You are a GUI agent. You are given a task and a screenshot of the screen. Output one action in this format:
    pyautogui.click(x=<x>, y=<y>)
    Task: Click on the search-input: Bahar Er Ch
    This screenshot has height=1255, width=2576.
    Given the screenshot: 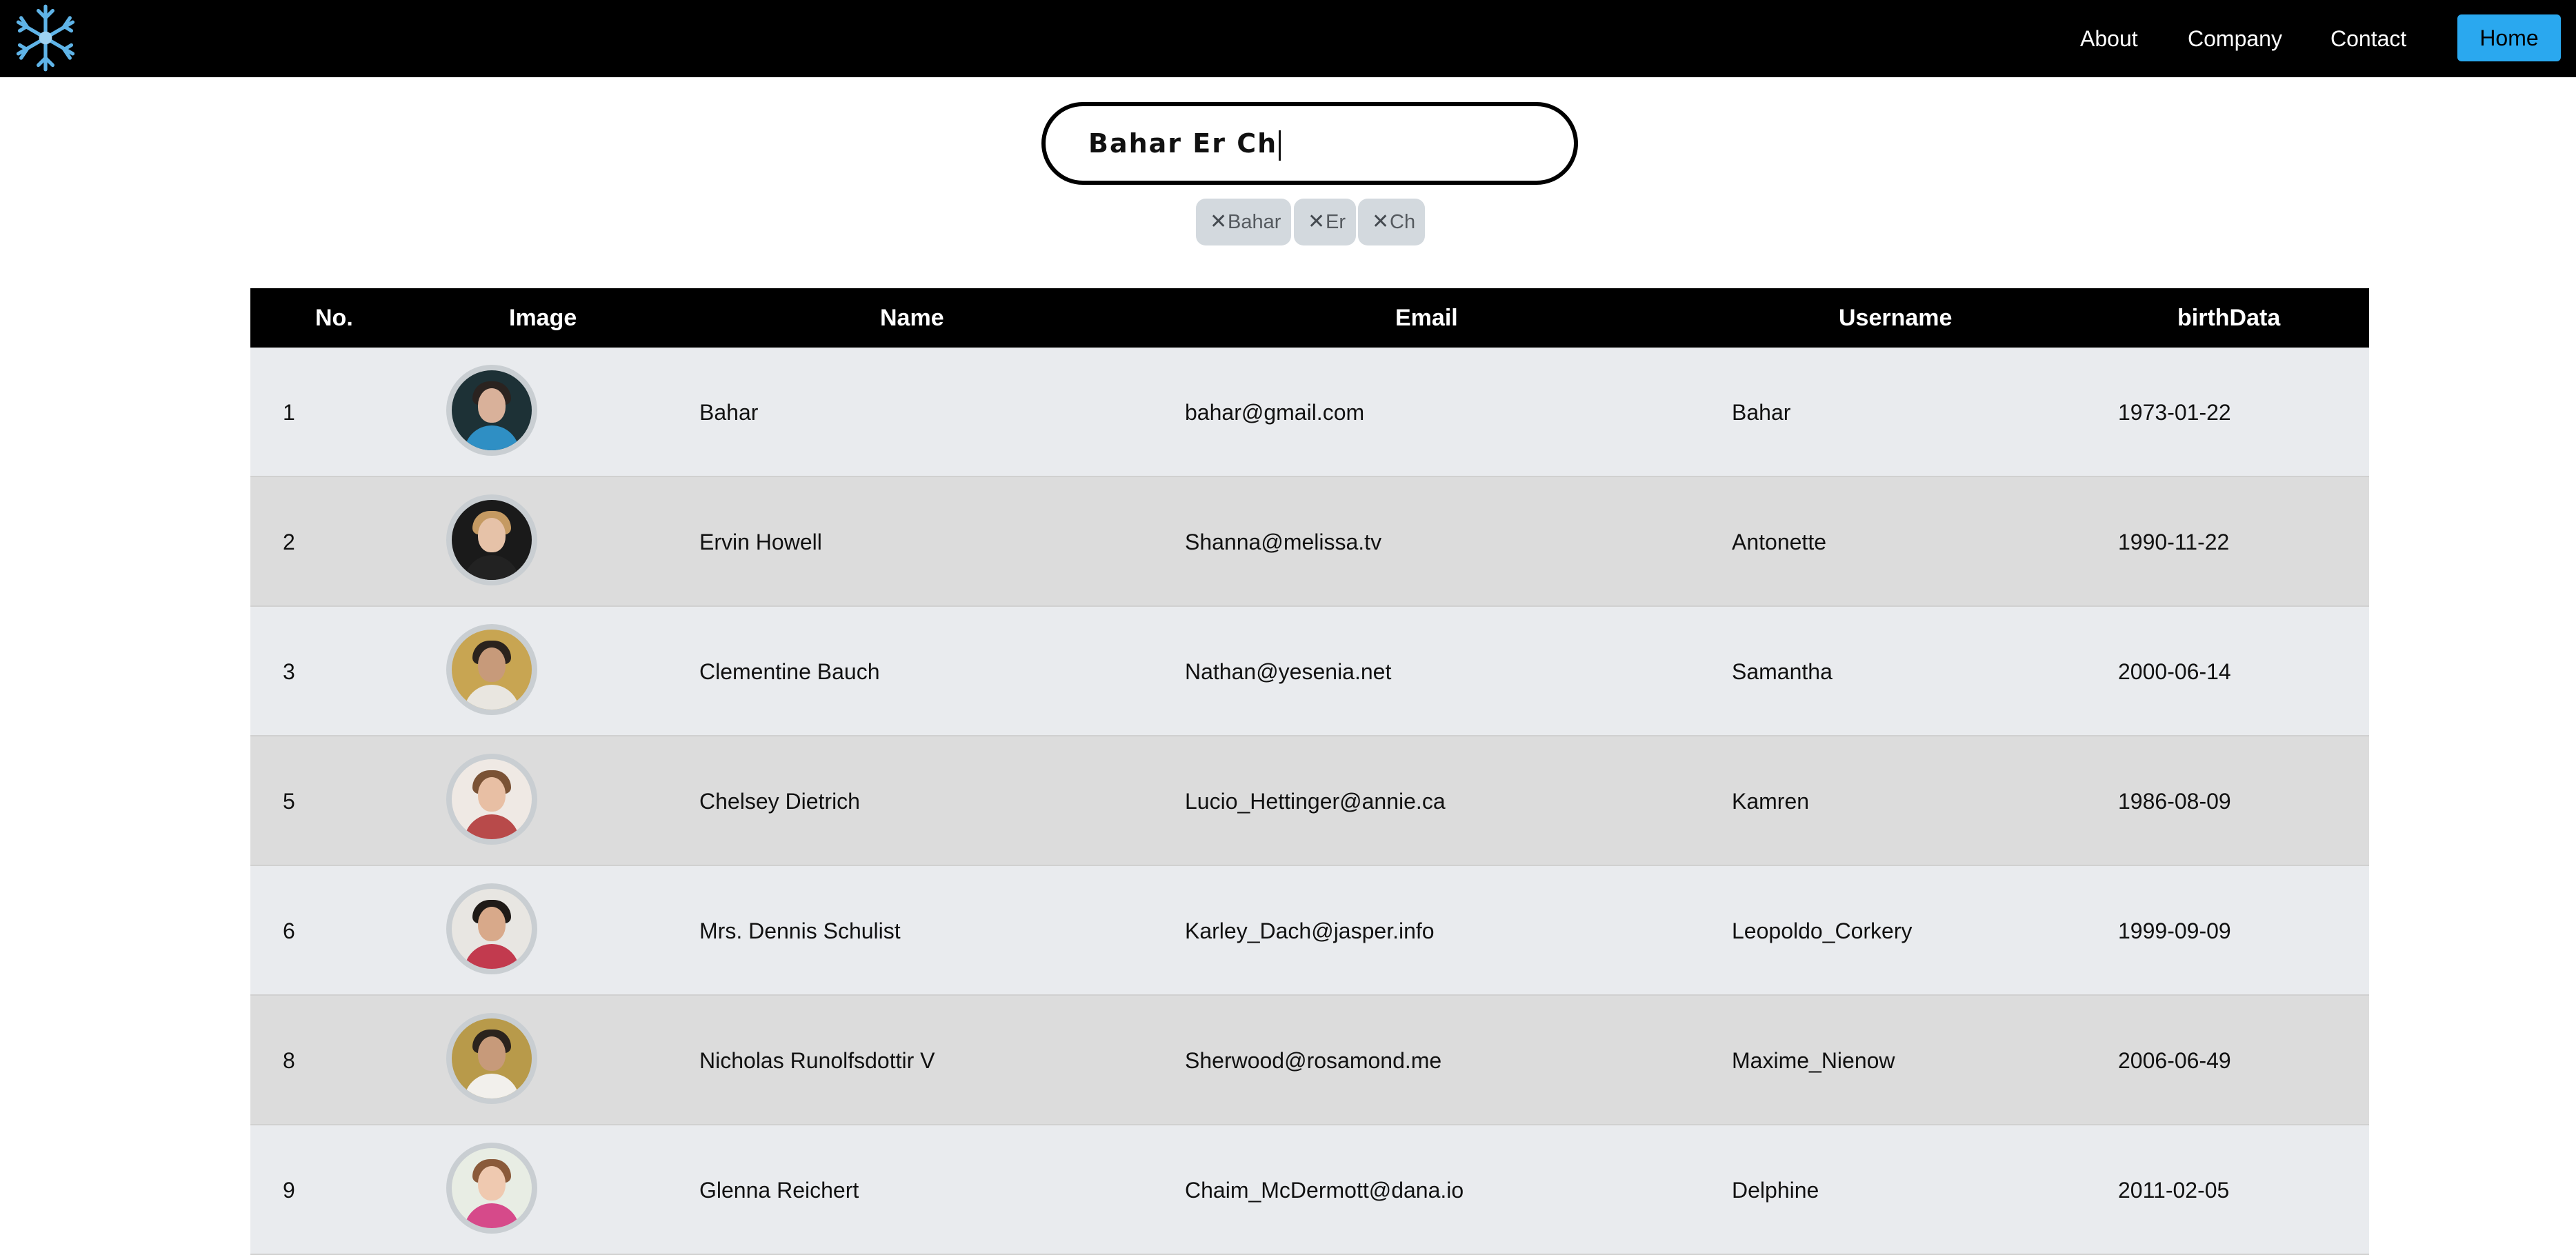 What is the action you would take?
    pyautogui.click(x=1309, y=143)
    